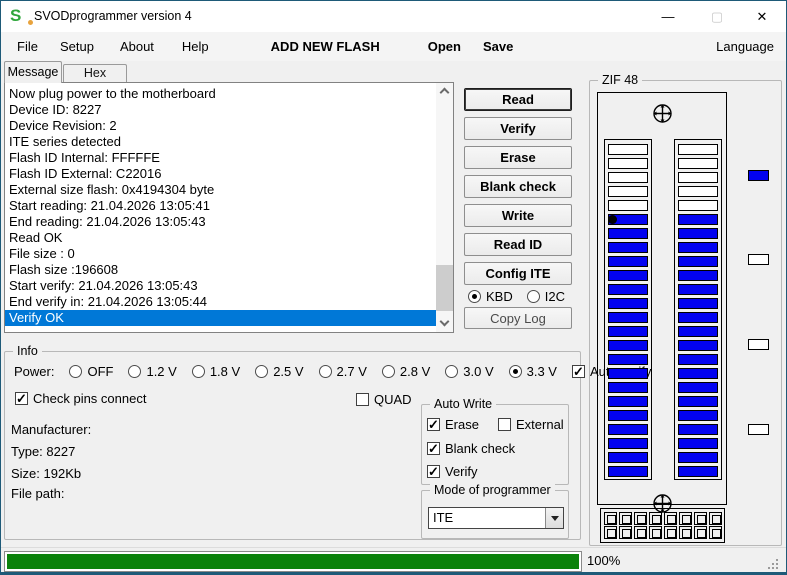 The width and height of the screenshot is (787, 575). I want to click on chevron-down-icon, so click(554, 518).